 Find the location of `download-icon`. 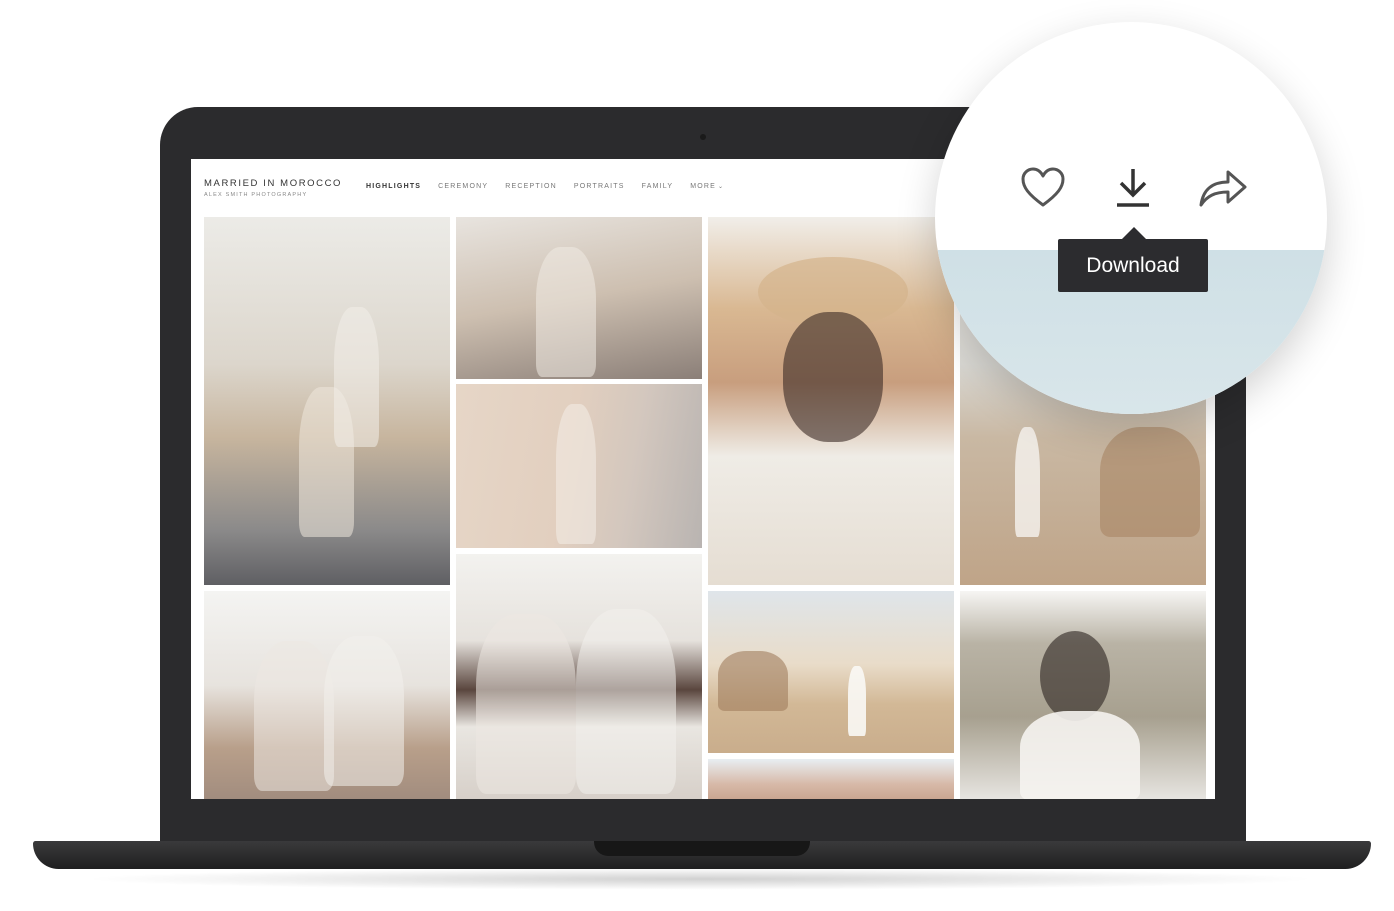

download-icon is located at coordinates (1133, 188).